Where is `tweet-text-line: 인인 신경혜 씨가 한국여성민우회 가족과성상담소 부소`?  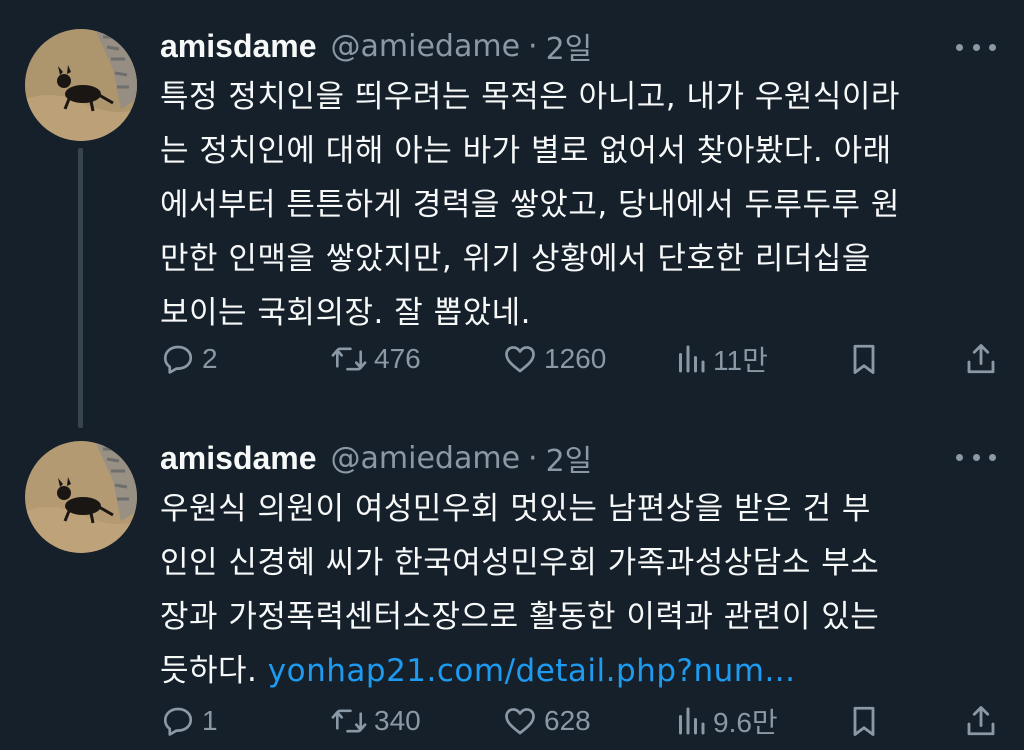 tweet-text-line: 인인 신경혜 씨가 한국여성민우회 가족과성상담소 부소 is located at coordinates (520, 563).